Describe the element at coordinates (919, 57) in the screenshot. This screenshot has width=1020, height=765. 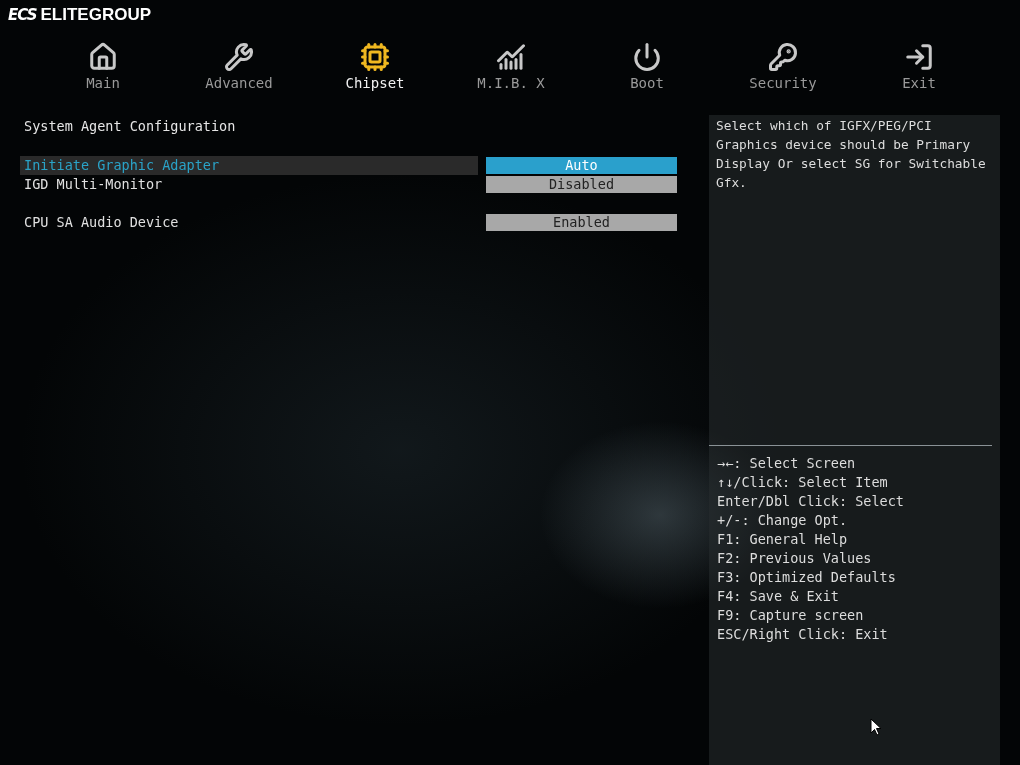
I see `exit-icon` at that location.